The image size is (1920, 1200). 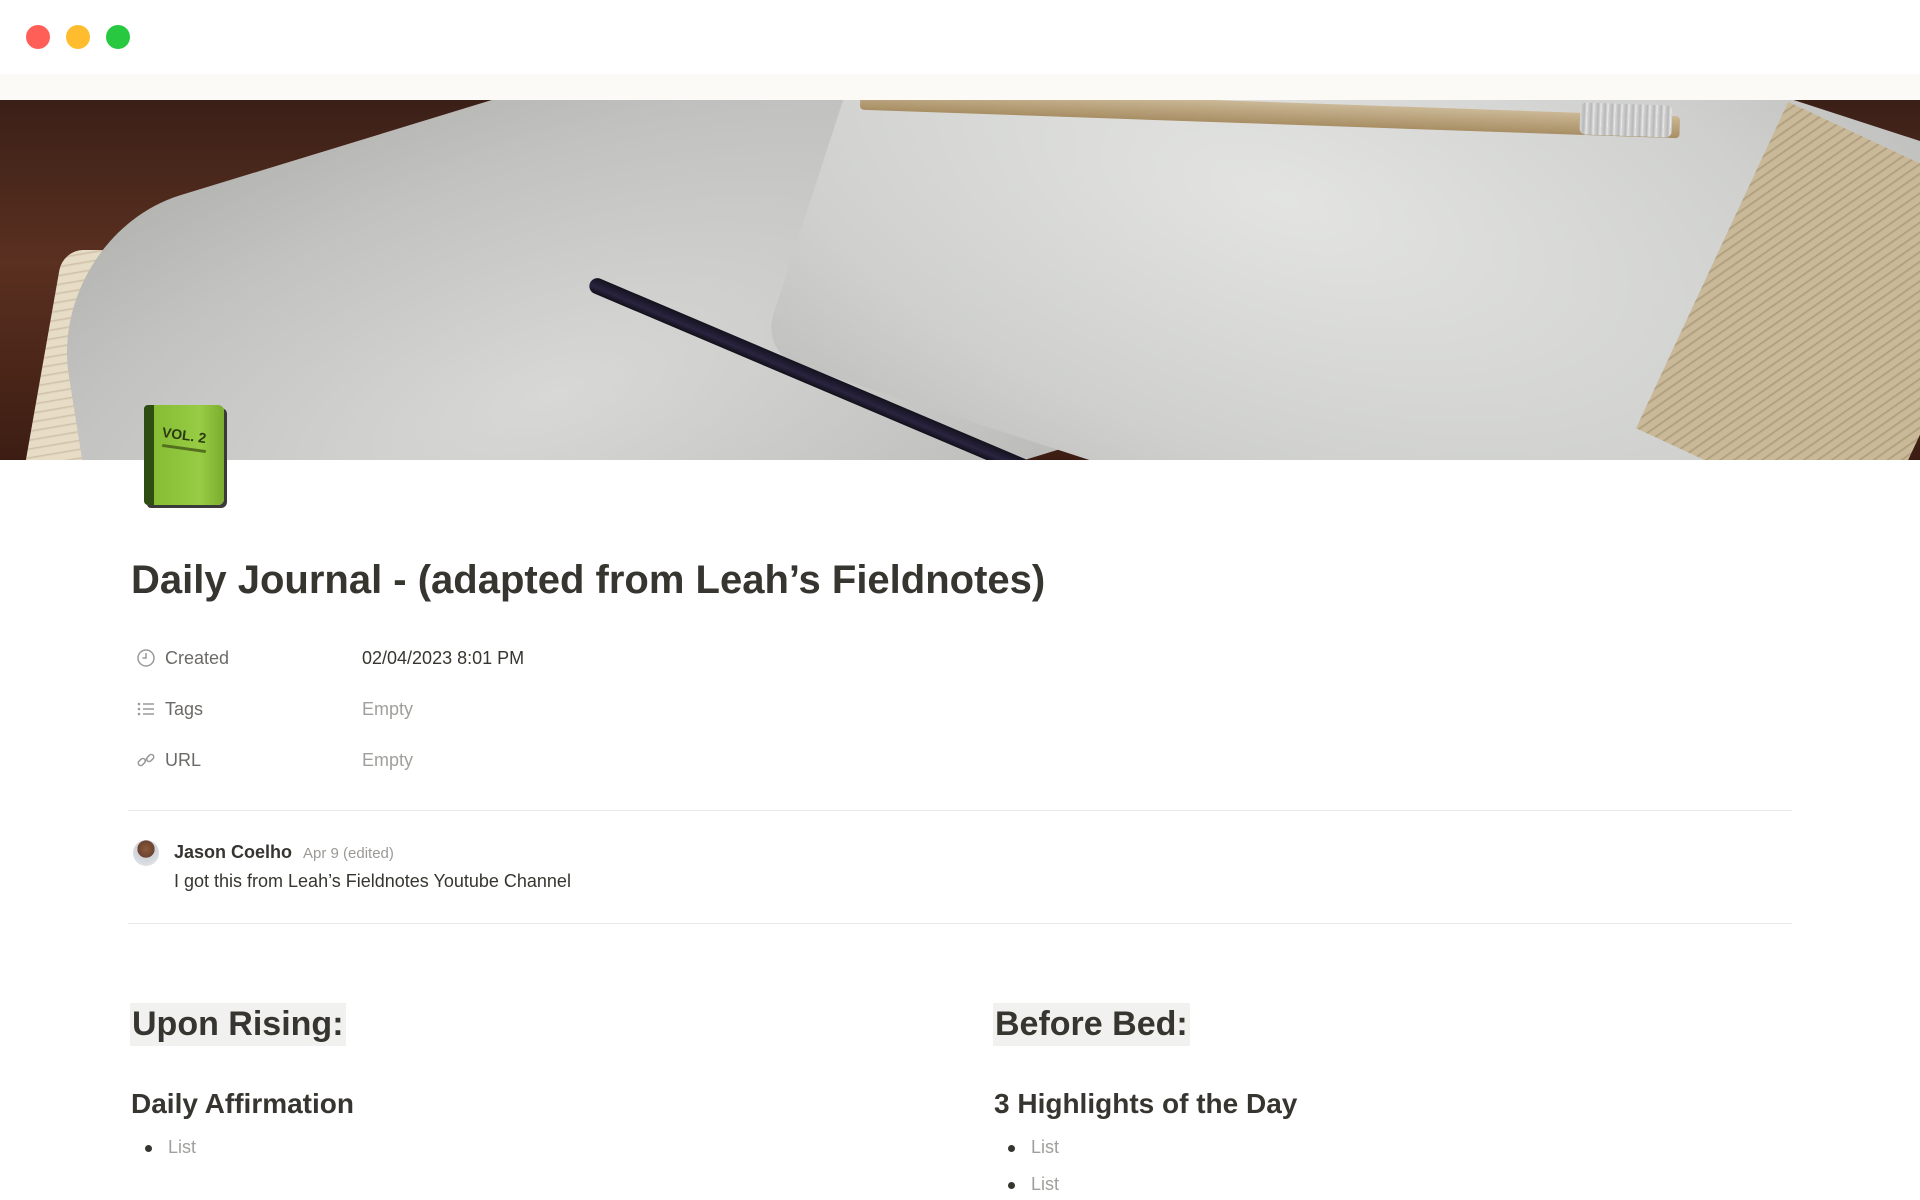 I want to click on property-name: Tags, so click(x=184, y=709).